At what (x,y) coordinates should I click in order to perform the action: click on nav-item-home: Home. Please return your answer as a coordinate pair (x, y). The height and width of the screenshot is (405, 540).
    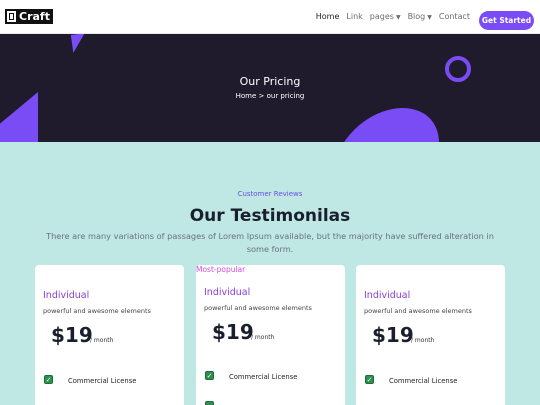
    Looking at the image, I should click on (328, 16).